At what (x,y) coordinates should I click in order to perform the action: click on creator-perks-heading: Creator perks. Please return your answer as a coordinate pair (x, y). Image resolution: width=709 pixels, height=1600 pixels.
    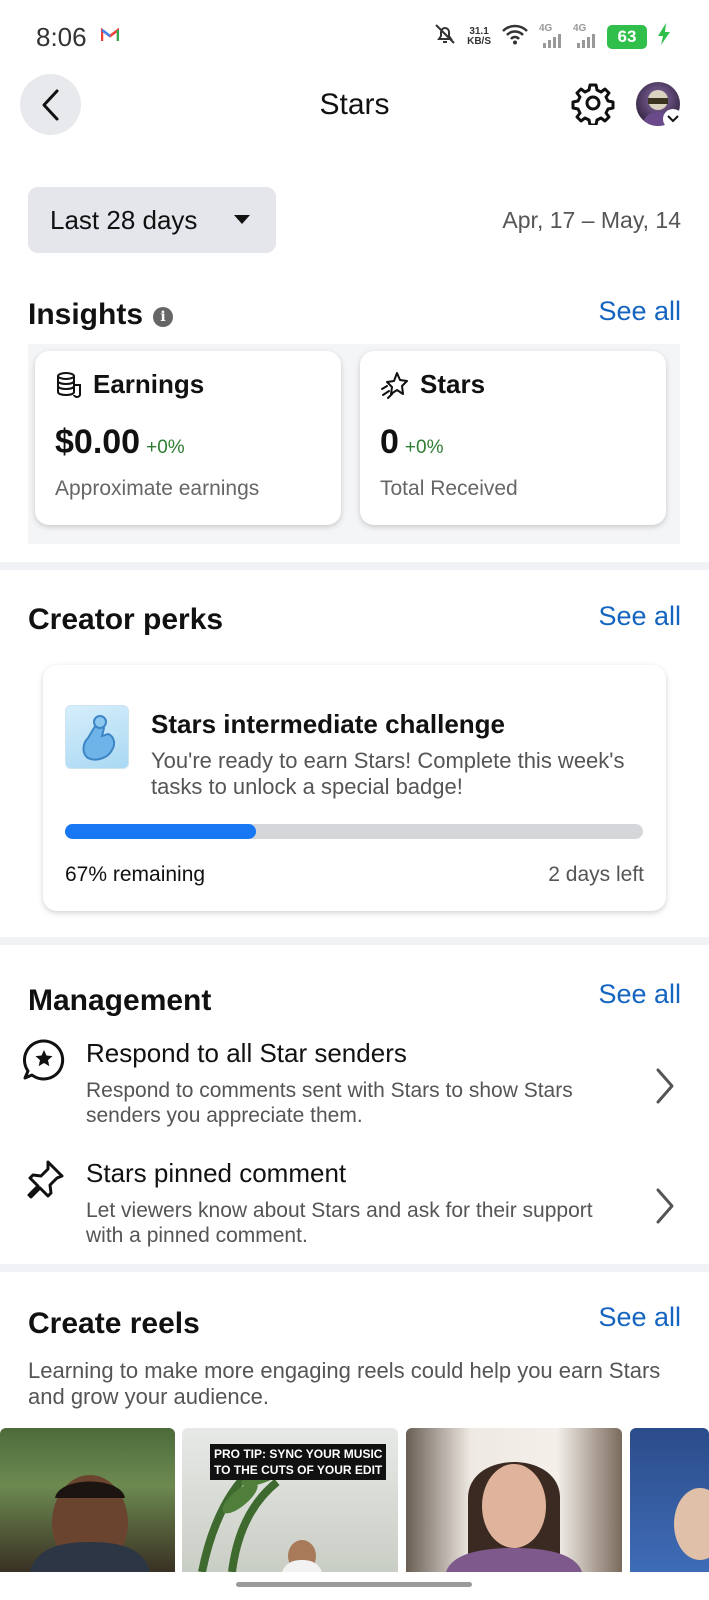
    Looking at the image, I should click on (126, 619).